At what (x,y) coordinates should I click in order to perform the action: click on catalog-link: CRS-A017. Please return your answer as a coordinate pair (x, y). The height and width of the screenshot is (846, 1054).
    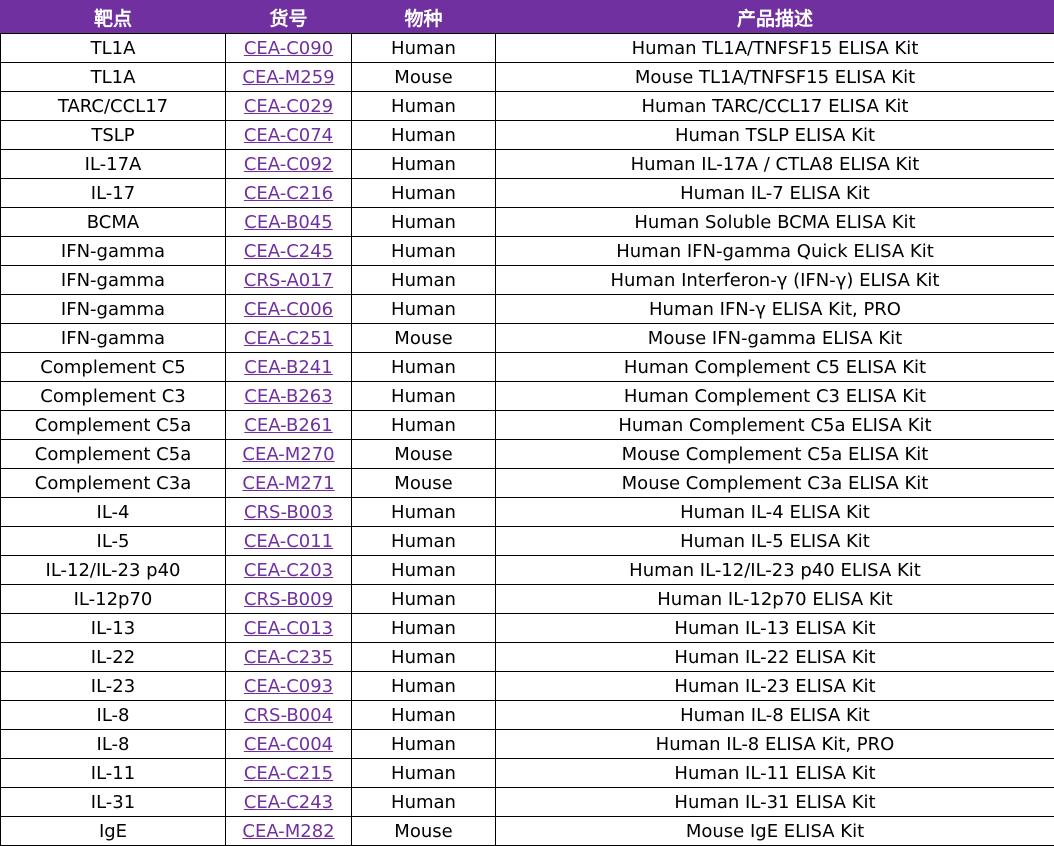
    Looking at the image, I should click on (288, 280).